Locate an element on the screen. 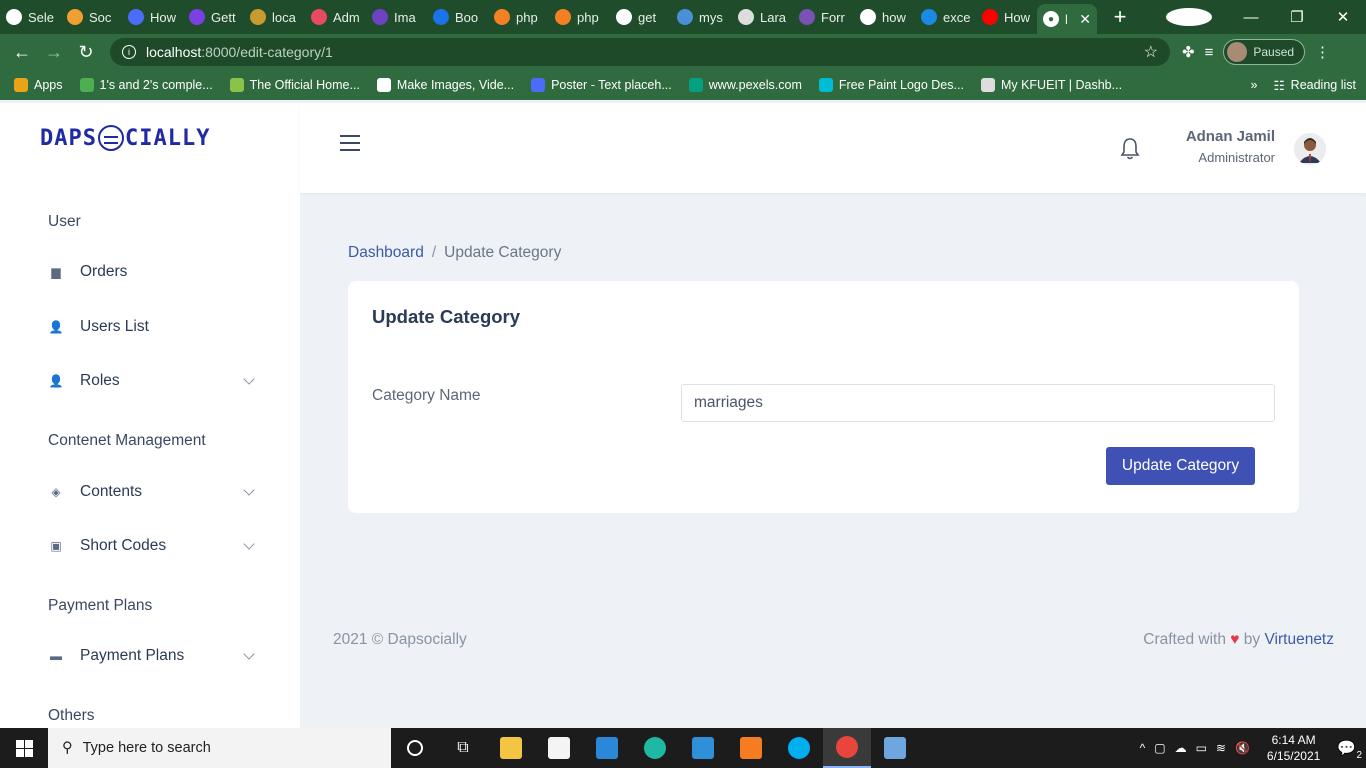 This screenshot has width=1366, height=768. sidebar-item-label: Orders is located at coordinates (104, 271).